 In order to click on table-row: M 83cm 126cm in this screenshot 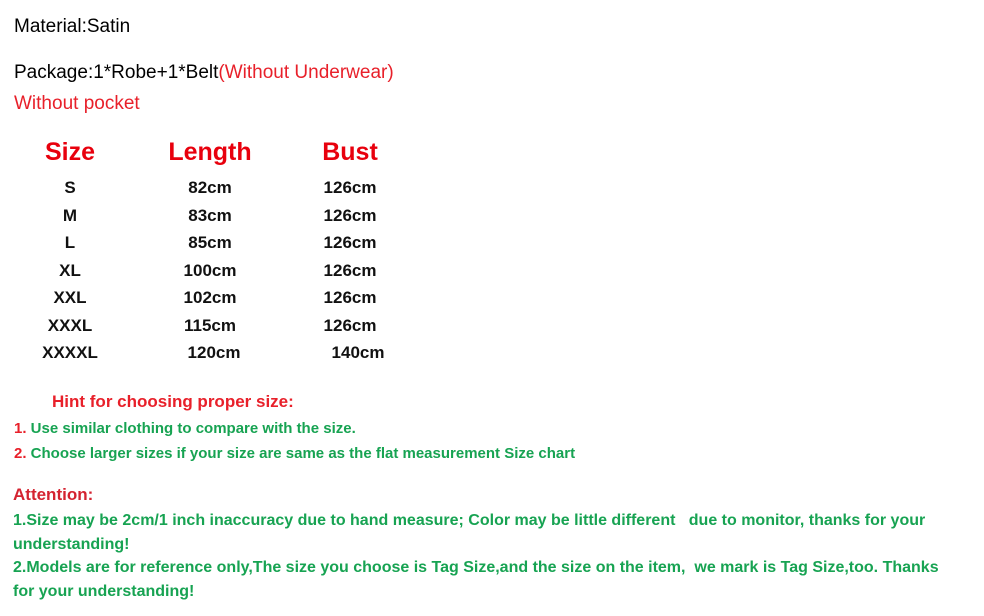, I will do `click(210, 216)`.